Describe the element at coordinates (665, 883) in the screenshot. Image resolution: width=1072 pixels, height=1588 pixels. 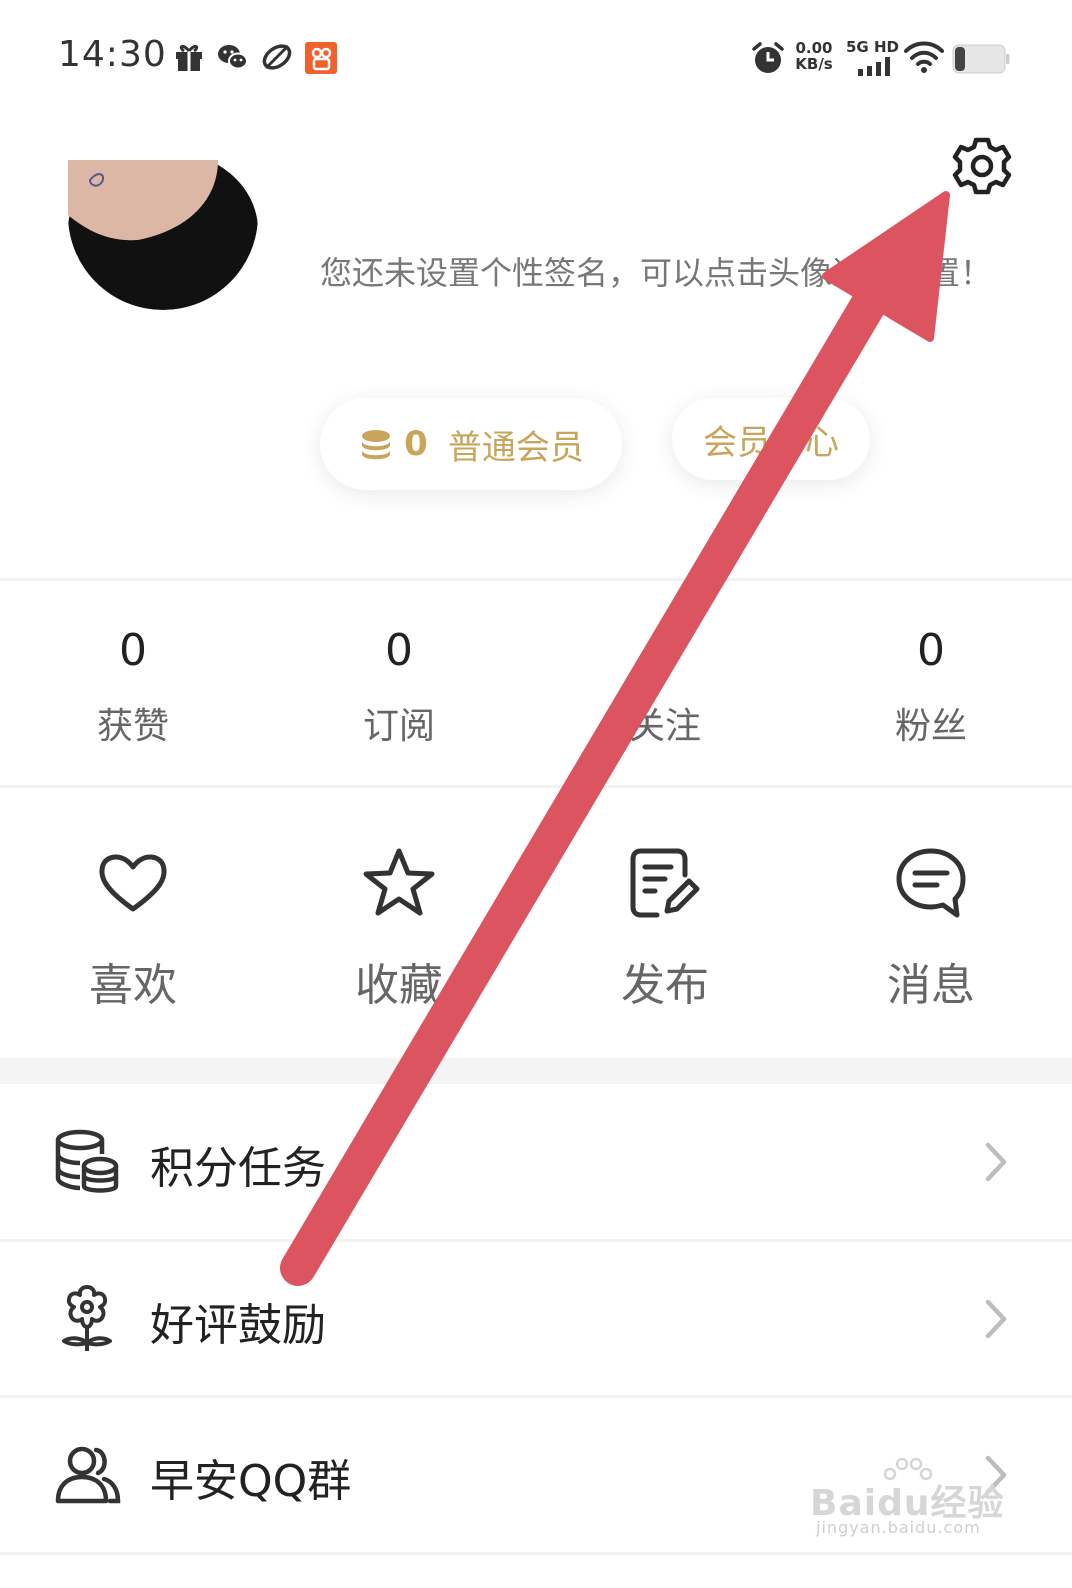
I see `edit-icon` at that location.